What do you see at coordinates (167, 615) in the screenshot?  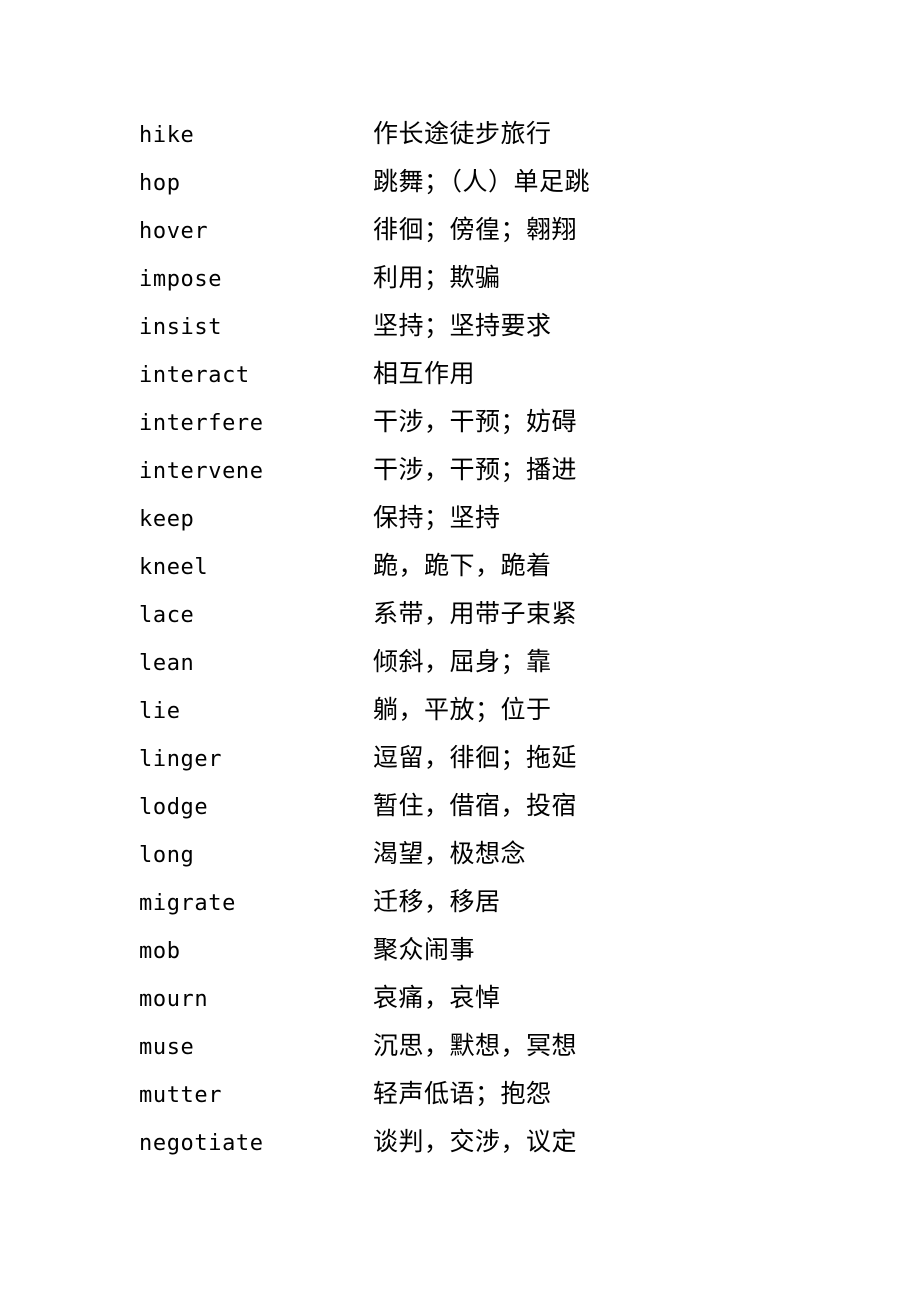 I see `vocabulary-term: lace` at bounding box center [167, 615].